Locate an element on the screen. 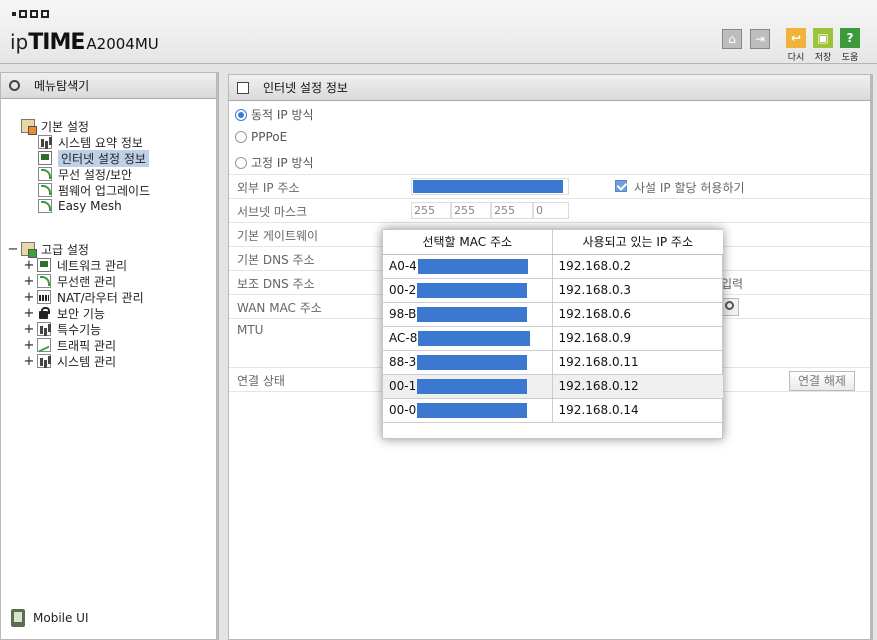 The width and height of the screenshot is (877, 640). radio-static is located at coordinates (241, 162).